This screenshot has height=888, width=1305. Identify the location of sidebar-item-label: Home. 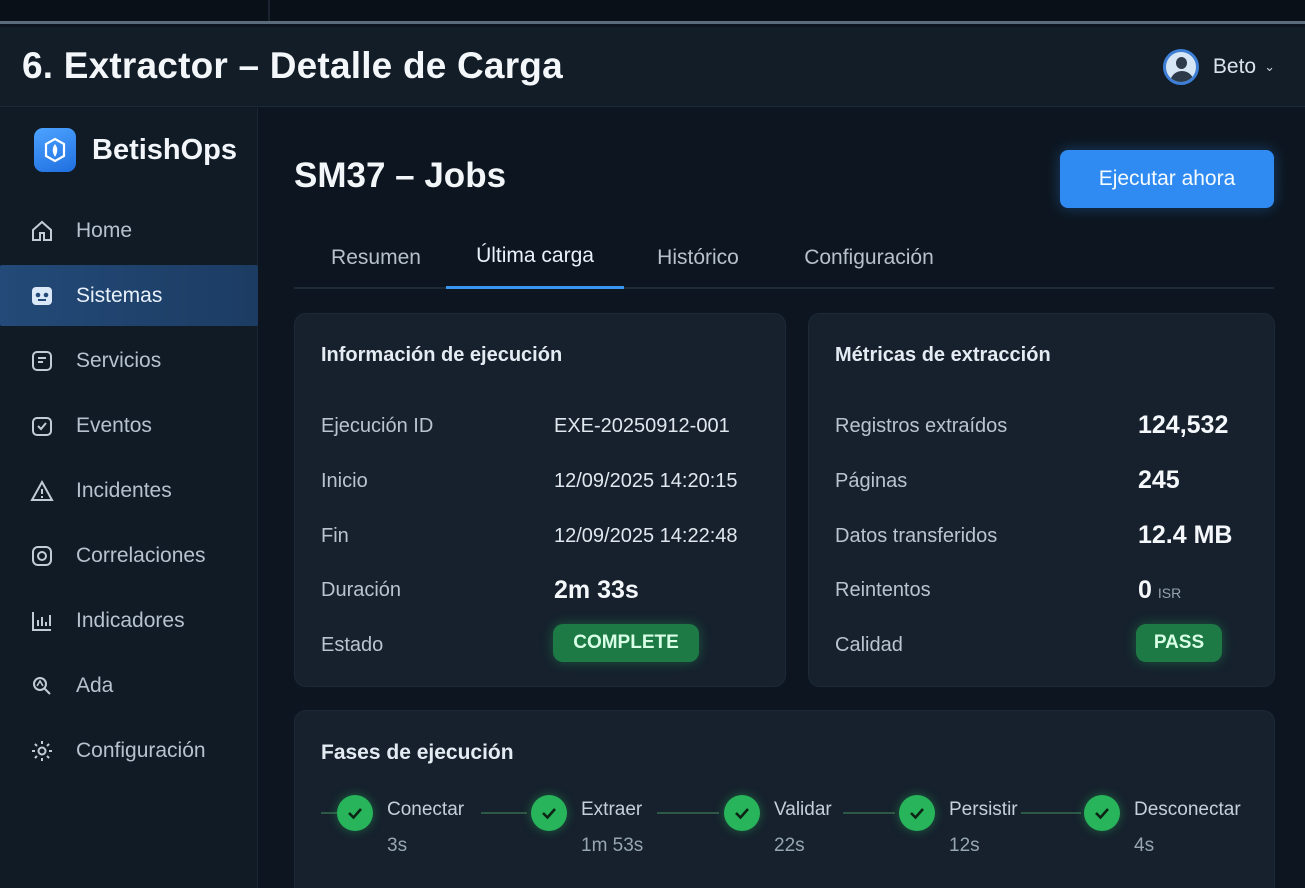
(104, 230).